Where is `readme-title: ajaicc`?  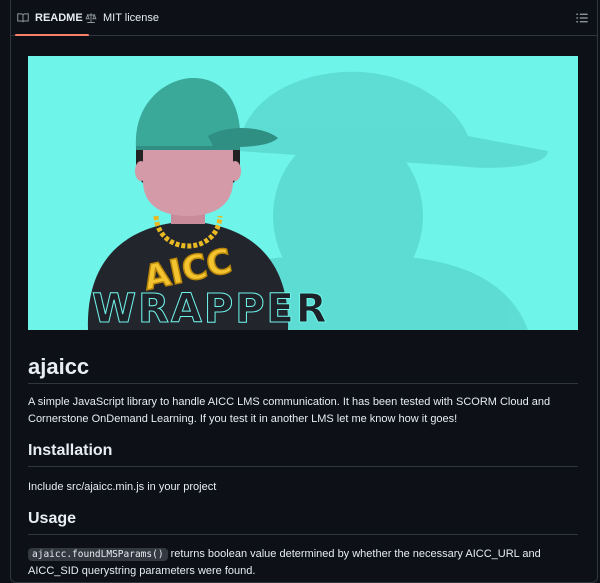
readme-title: ajaicc is located at coordinates (59, 366).